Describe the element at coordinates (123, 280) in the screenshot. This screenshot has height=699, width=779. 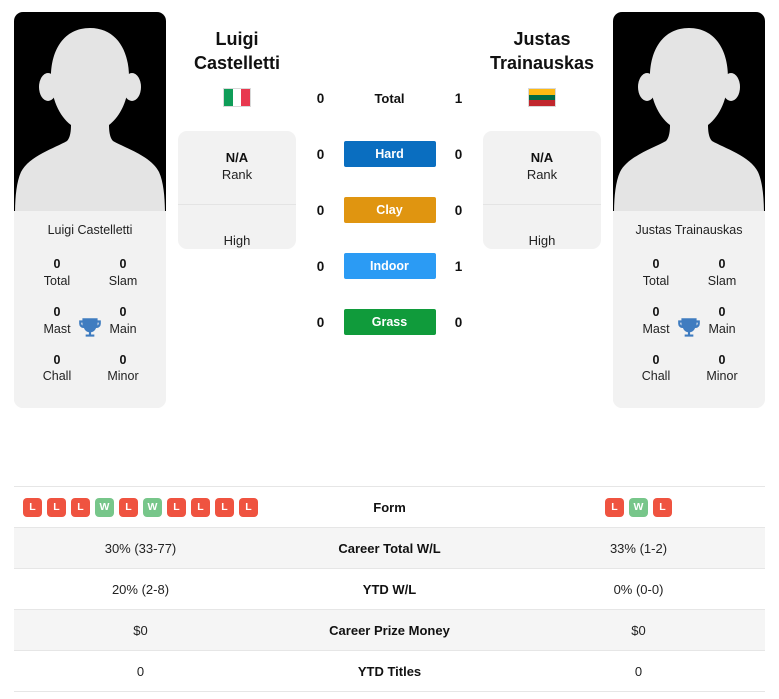
I see `title-stat-label: Slam` at that location.